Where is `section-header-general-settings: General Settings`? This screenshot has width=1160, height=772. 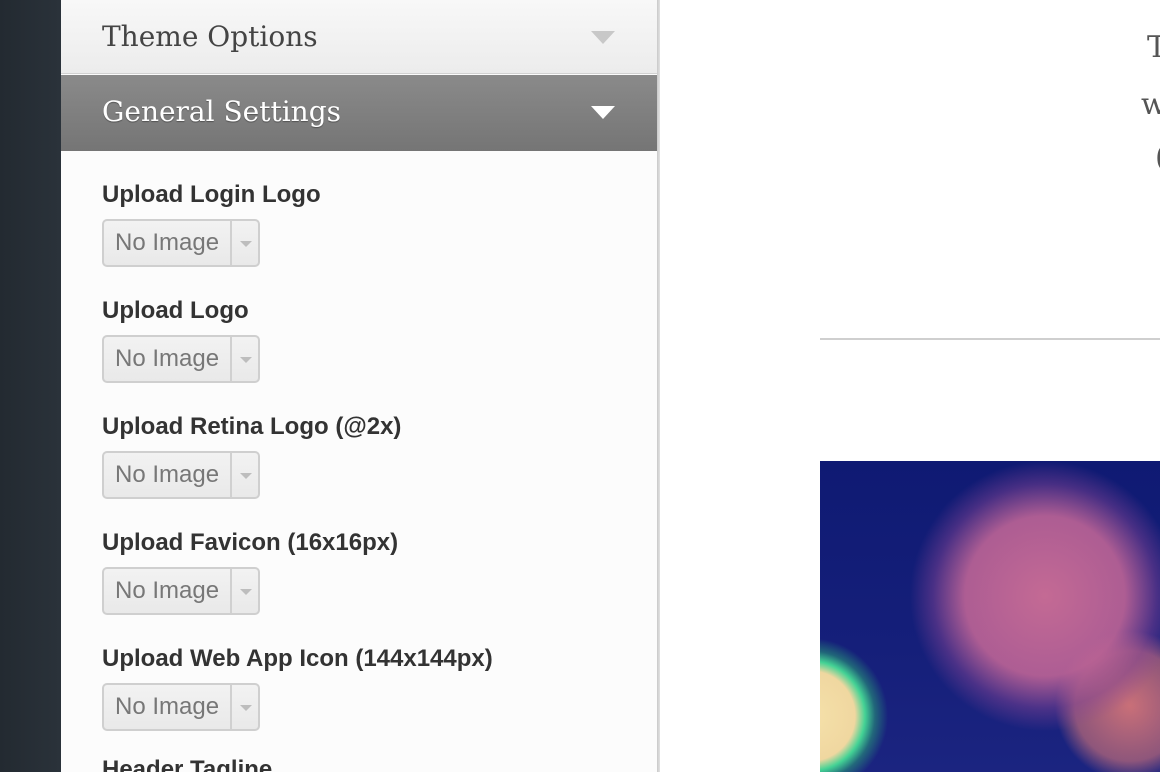 section-header-general-settings: General Settings is located at coordinates (359, 113).